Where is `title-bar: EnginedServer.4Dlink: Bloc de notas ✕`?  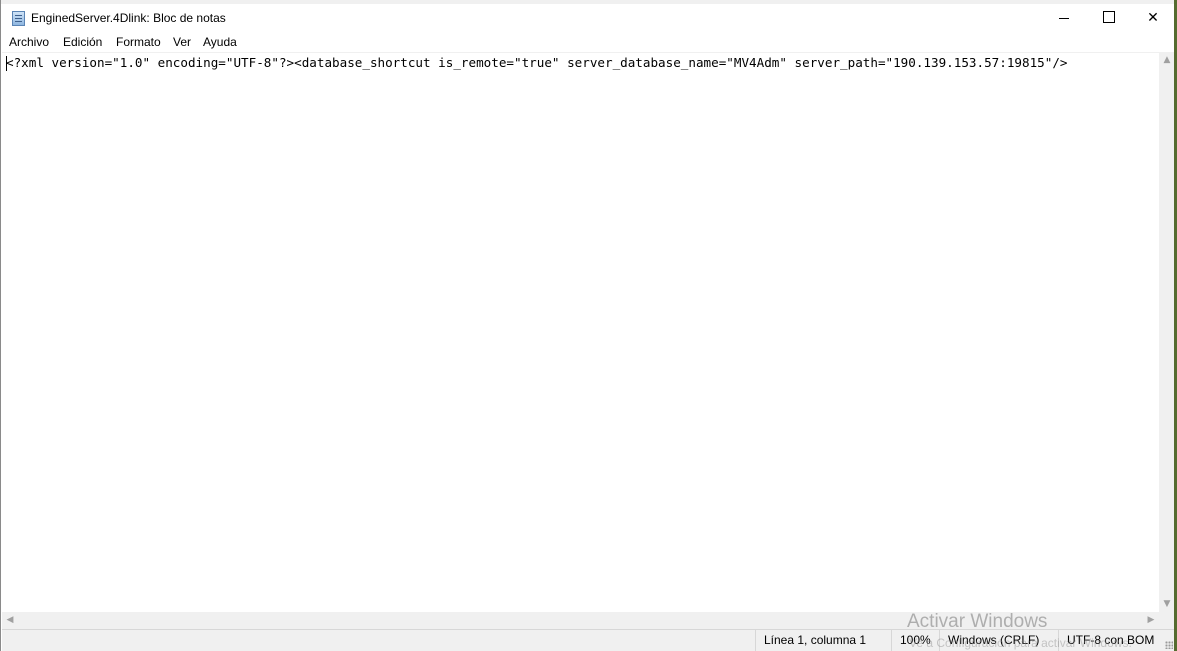 title-bar: EnginedServer.4Dlink: Bloc de notas ✕ is located at coordinates (588, 19).